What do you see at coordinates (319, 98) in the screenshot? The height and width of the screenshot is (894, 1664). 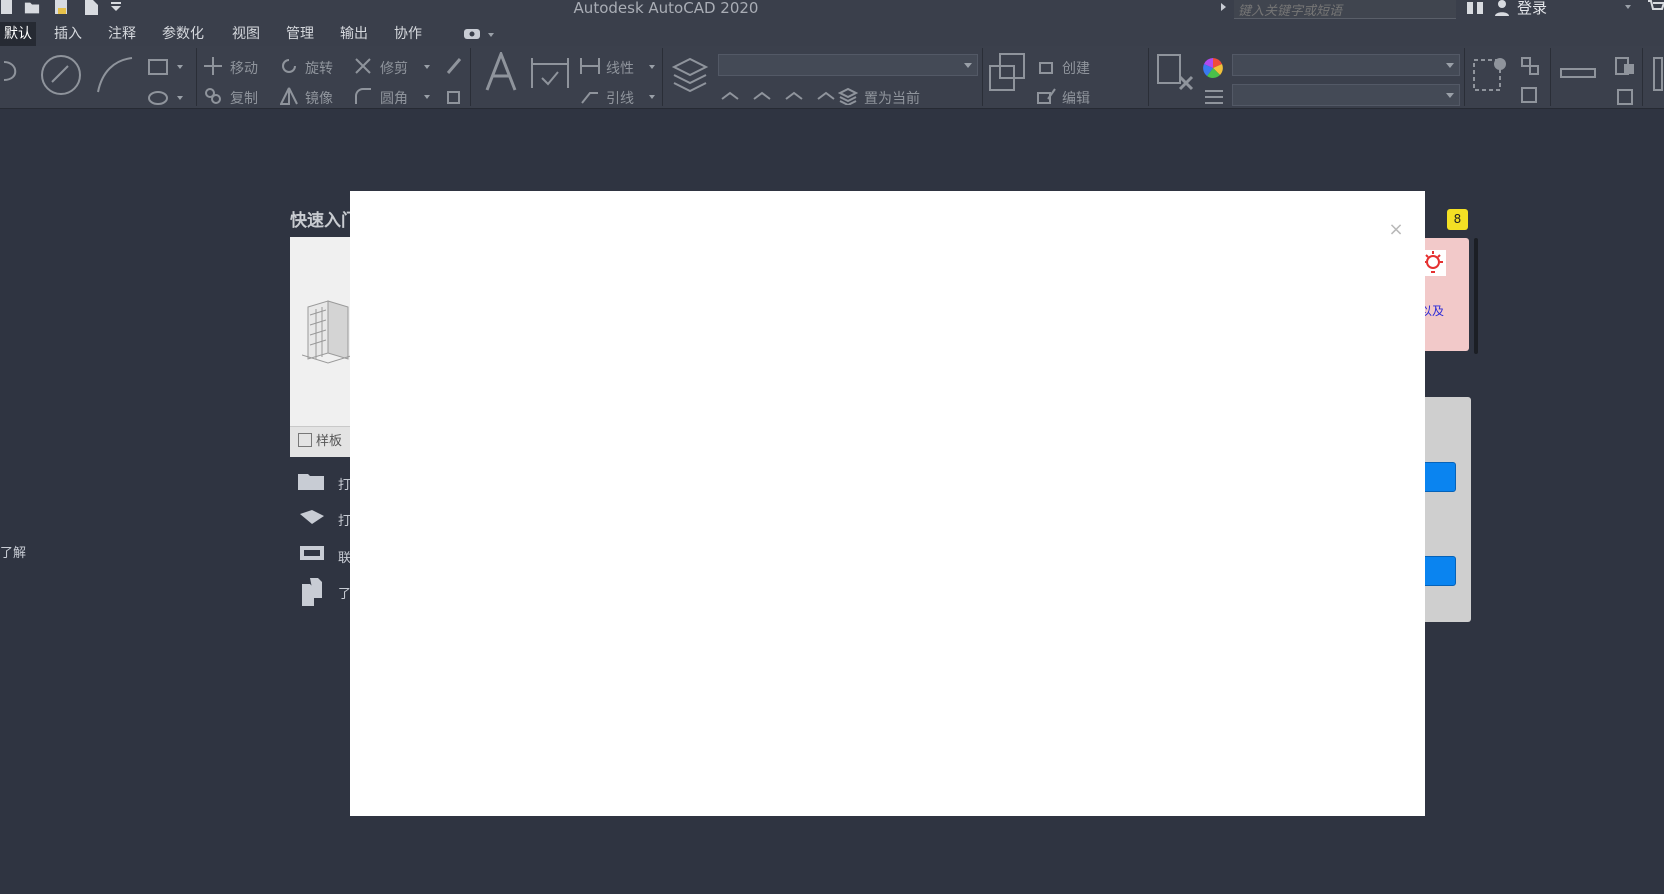 I see `mirror-button: 镜像` at bounding box center [319, 98].